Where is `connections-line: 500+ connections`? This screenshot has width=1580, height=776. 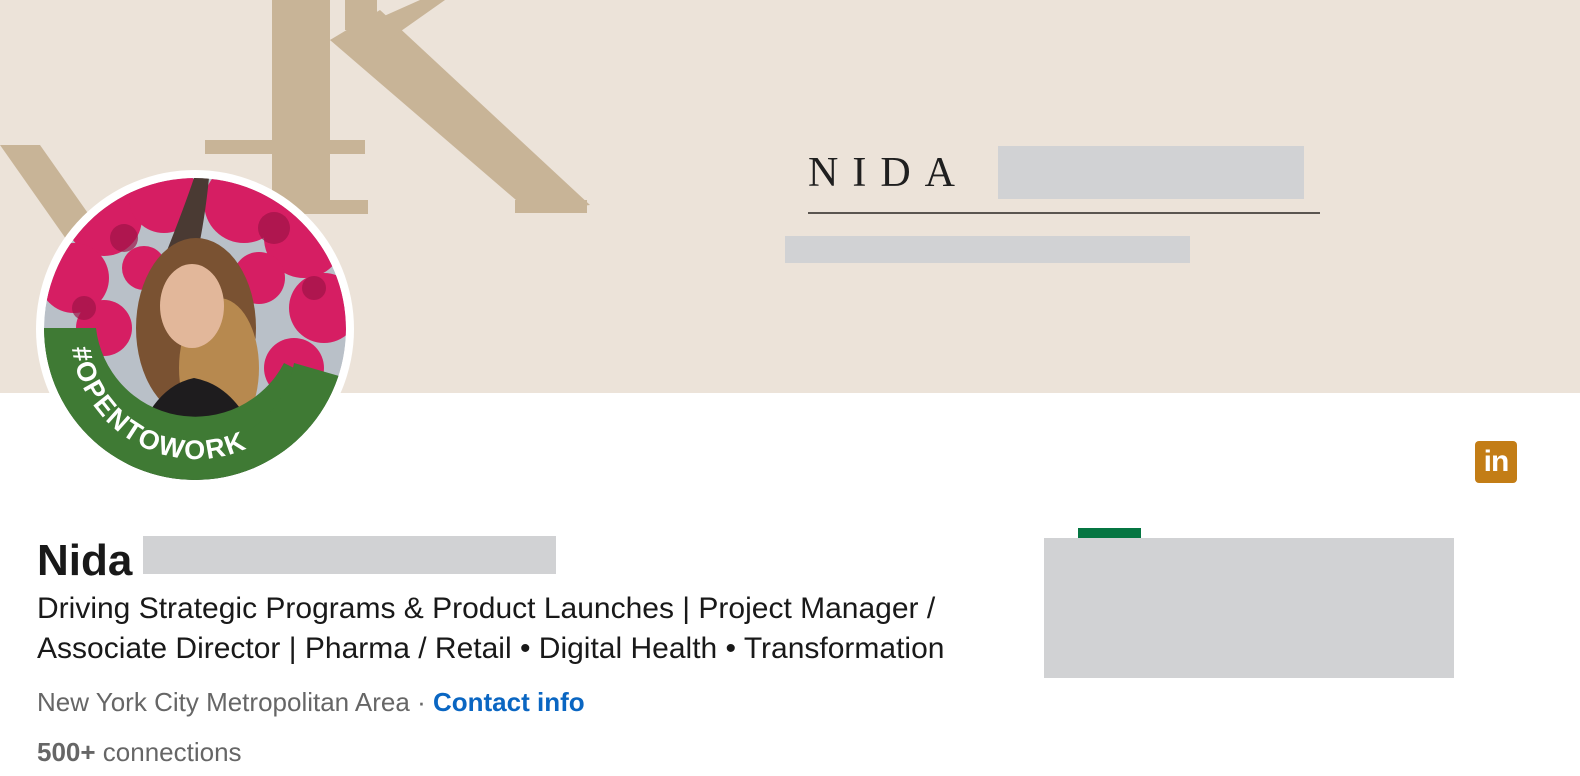 connections-line: 500+ connections is located at coordinates (139, 752).